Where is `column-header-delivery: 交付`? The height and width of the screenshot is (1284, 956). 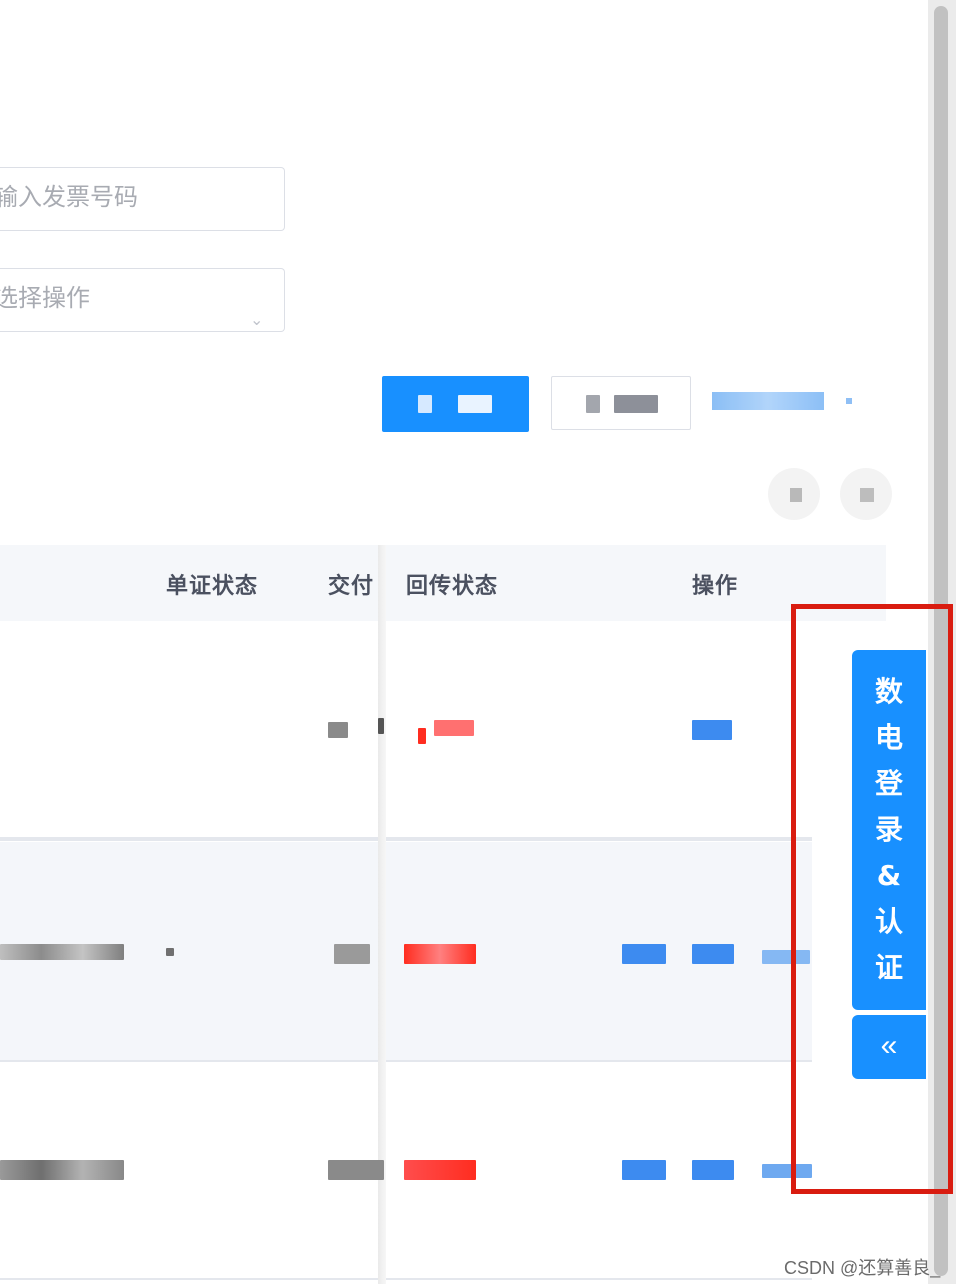
column-header-delivery: 交付 is located at coordinates (351, 585).